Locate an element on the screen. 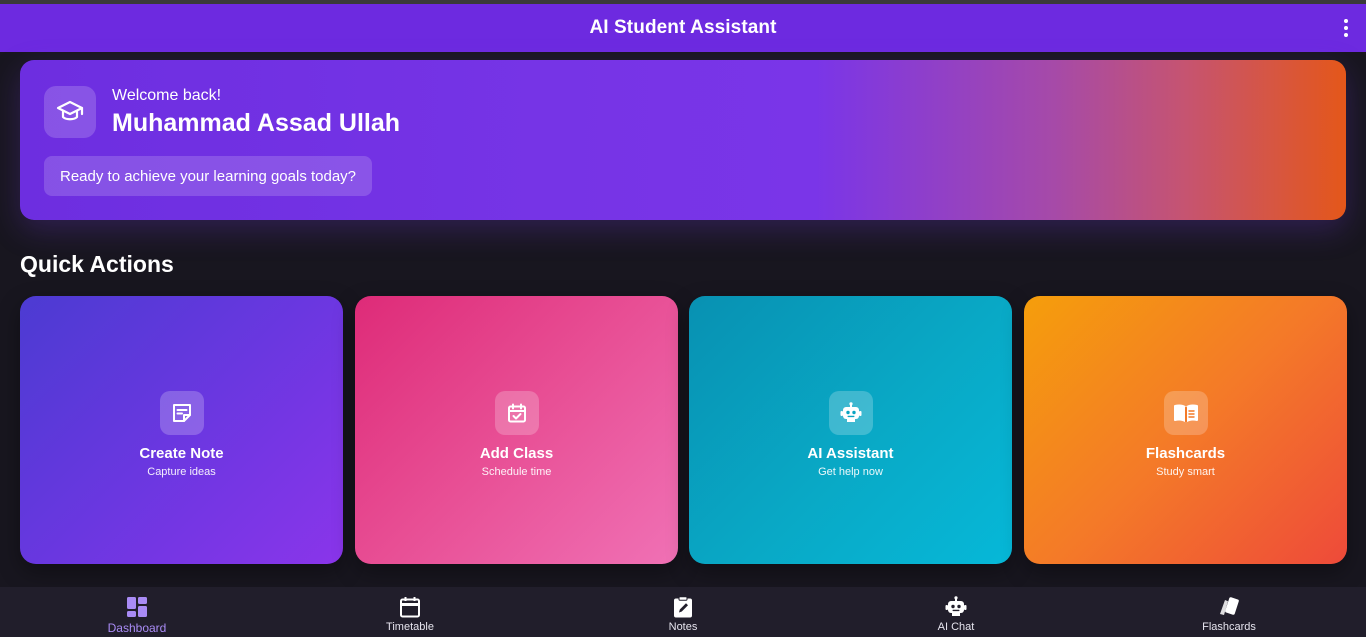 This screenshot has height=637, width=1366. tile-subtitle: Schedule time is located at coordinates (516, 471).